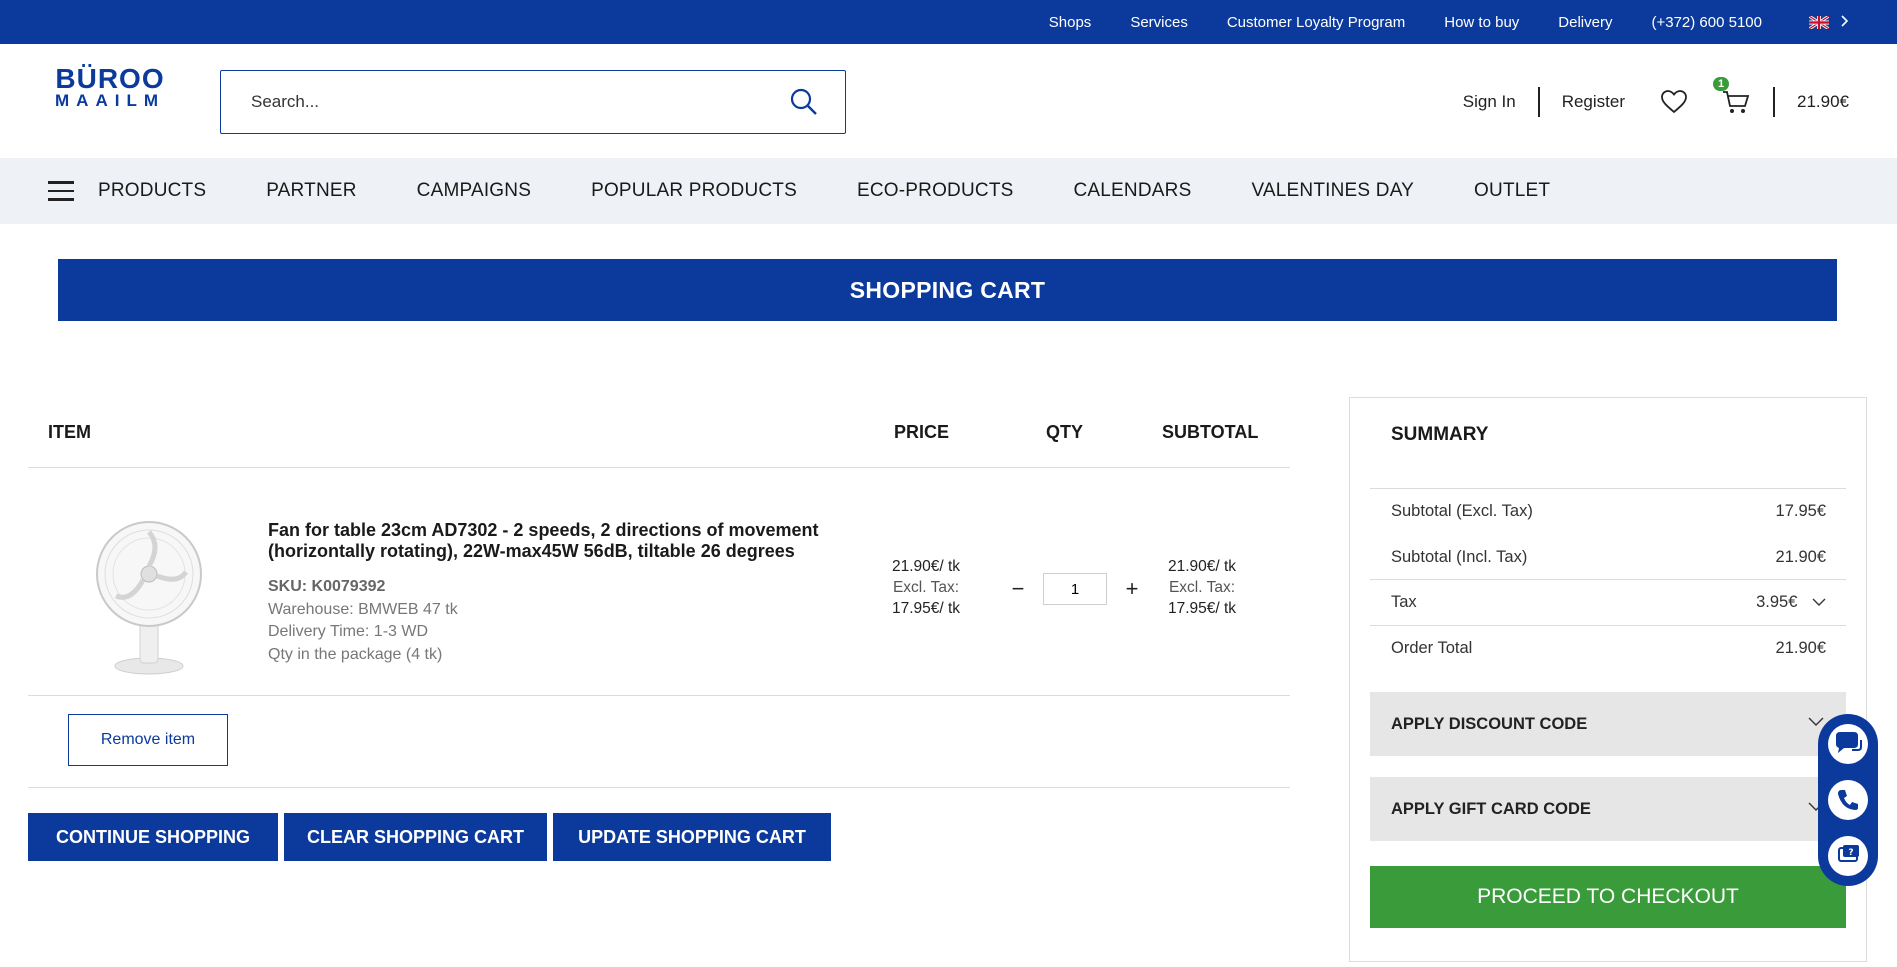 Image resolution: width=1897 pixels, height=967 pixels. I want to click on header-actions: Sign In Register 1 21.90€, so click(1656, 98).